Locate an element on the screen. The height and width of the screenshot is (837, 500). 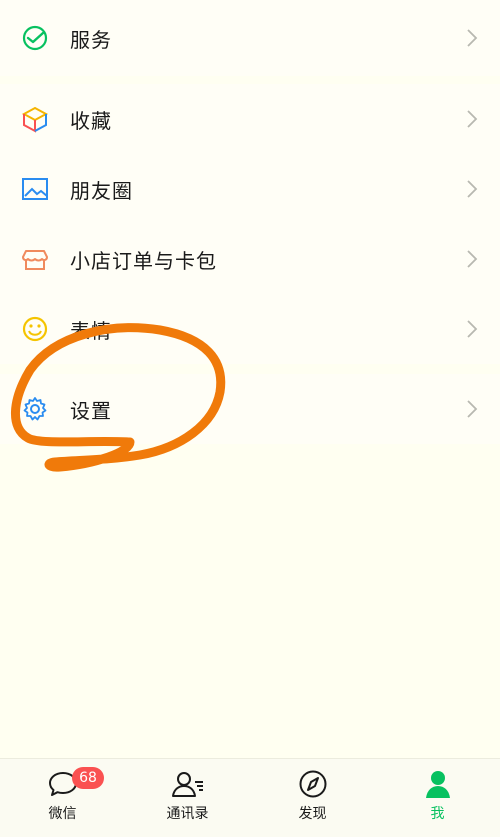
compass-icon is located at coordinates (313, 784).